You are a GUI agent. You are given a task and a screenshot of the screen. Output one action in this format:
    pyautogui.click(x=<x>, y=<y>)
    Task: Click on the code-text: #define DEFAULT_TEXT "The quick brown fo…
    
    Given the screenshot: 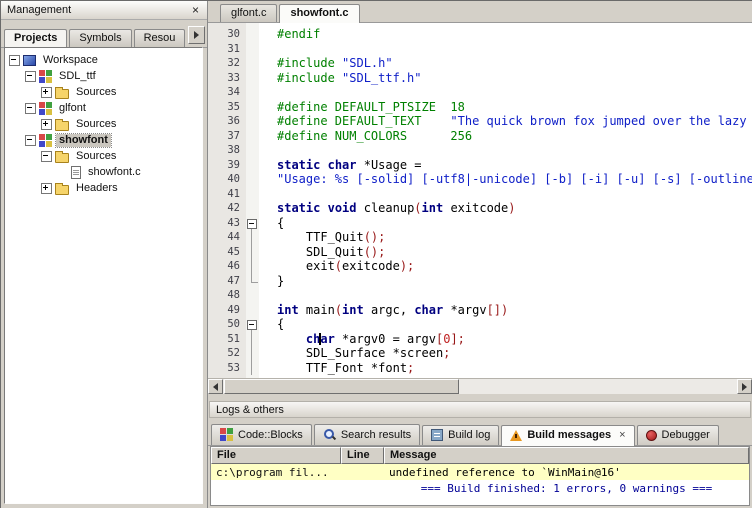 What is the action you would take?
    pyautogui.click(x=514, y=121)
    